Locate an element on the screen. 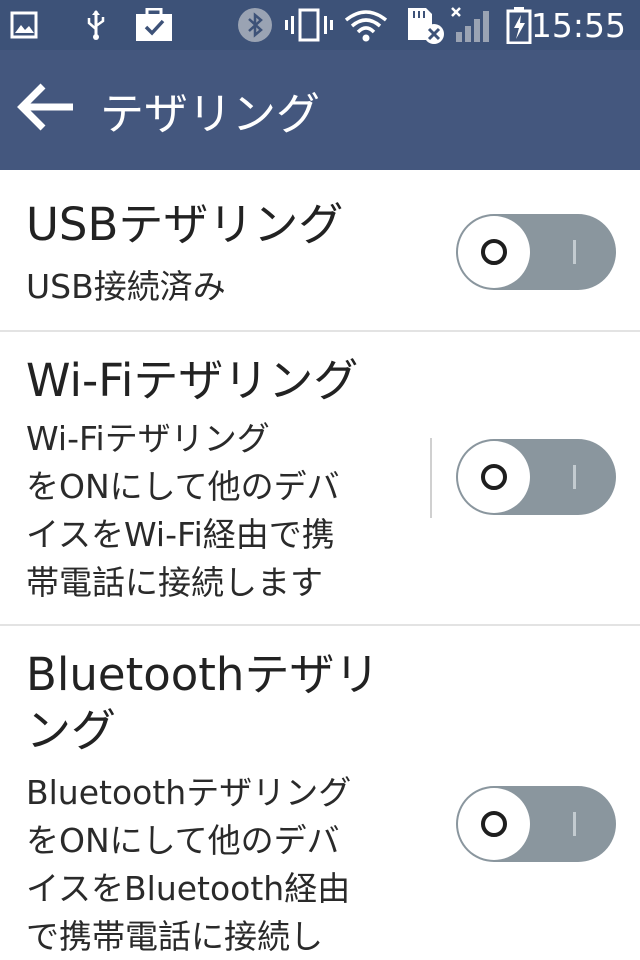 The height and width of the screenshot is (960, 640). app-bar: テザリング is located at coordinates (320, 110).